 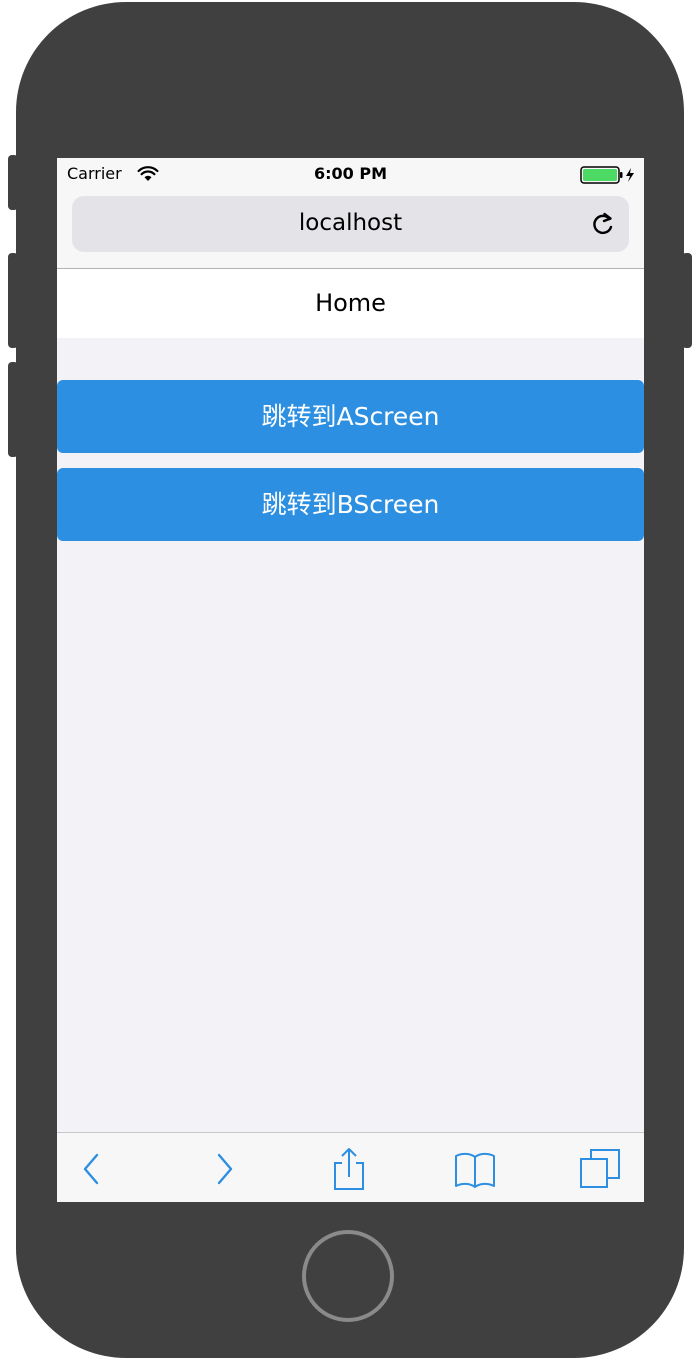 I want to click on url-field: localhost, so click(x=350, y=224).